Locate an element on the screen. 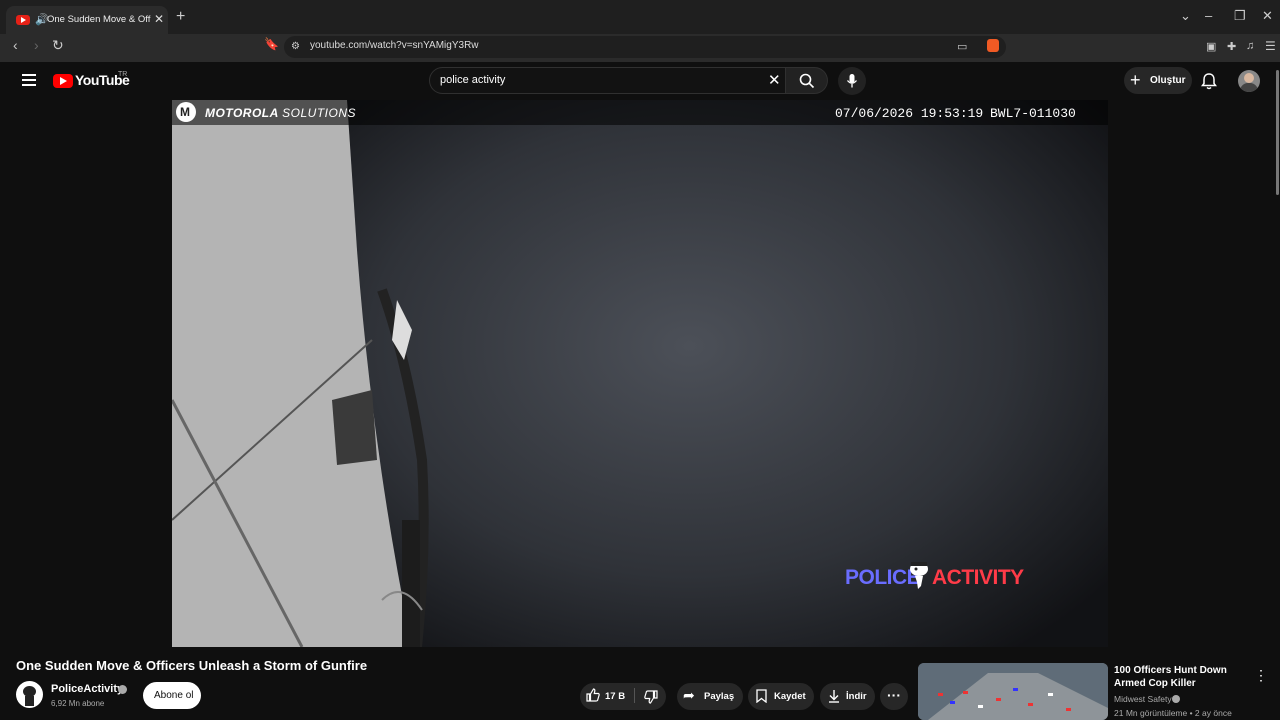 Image resolution: width=1280 pixels, height=720 pixels. youtube-logo-icon is located at coordinates (63, 81).